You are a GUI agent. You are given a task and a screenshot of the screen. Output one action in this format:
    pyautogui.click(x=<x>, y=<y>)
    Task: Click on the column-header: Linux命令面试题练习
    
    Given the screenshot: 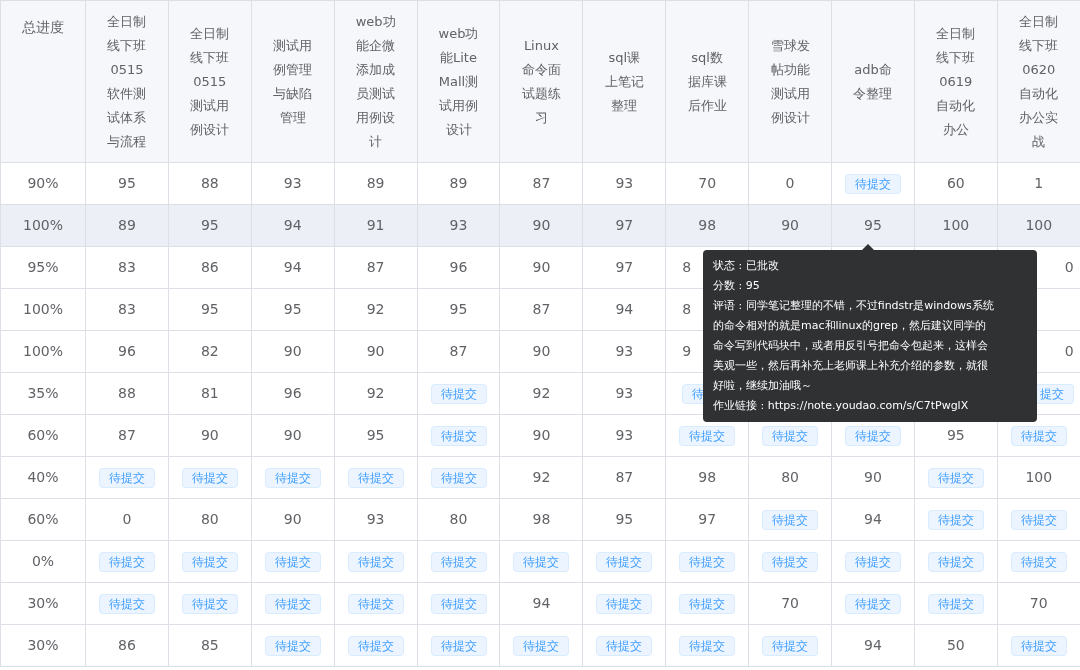 What is the action you would take?
    pyautogui.click(x=541, y=81)
    